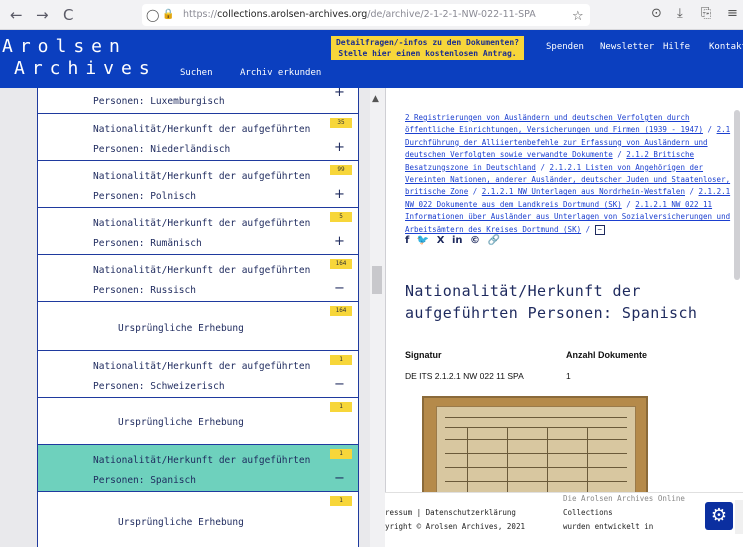 This screenshot has width=743, height=547. I want to click on nav-archiv-erkunden: Archiv erkunden, so click(280, 73).